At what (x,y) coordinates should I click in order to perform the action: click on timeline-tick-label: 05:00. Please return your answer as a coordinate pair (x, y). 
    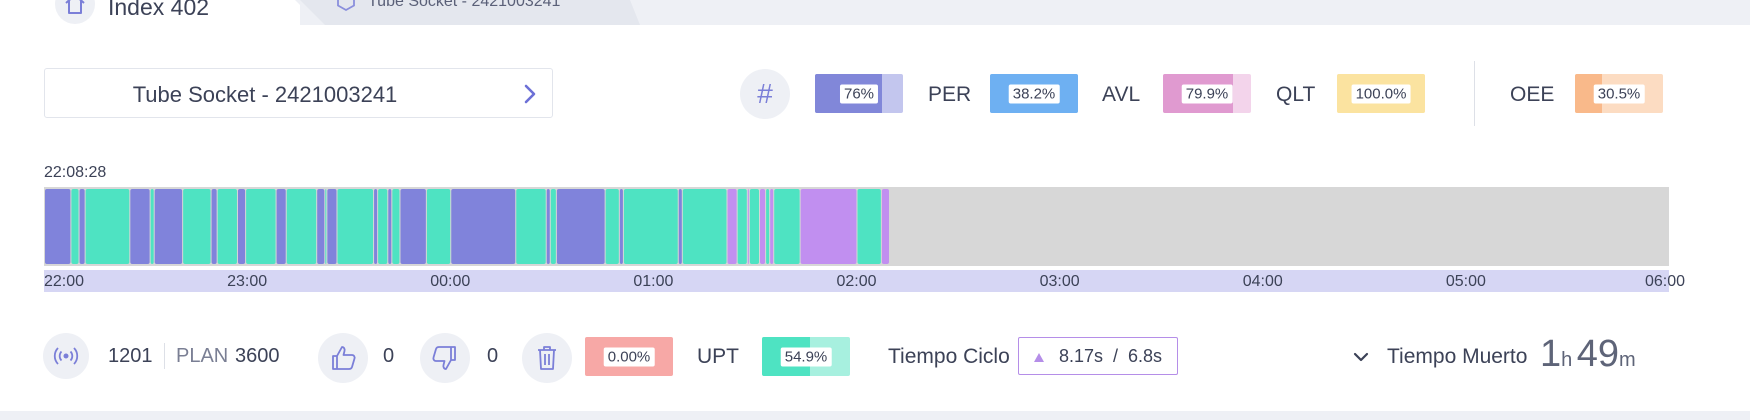
    Looking at the image, I should click on (1465, 281).